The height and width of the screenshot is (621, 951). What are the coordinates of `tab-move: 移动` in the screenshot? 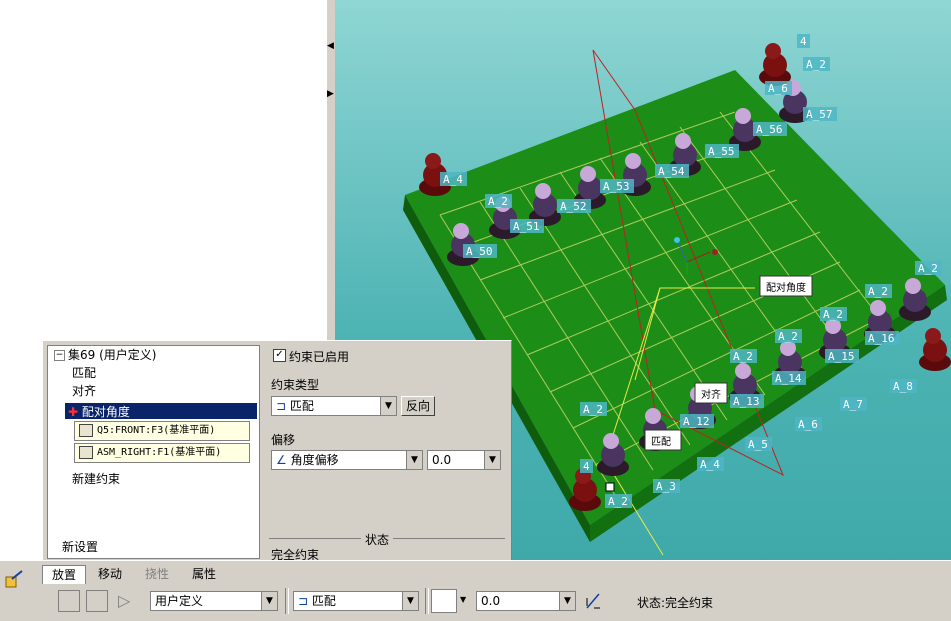 It's located at (110, 574).